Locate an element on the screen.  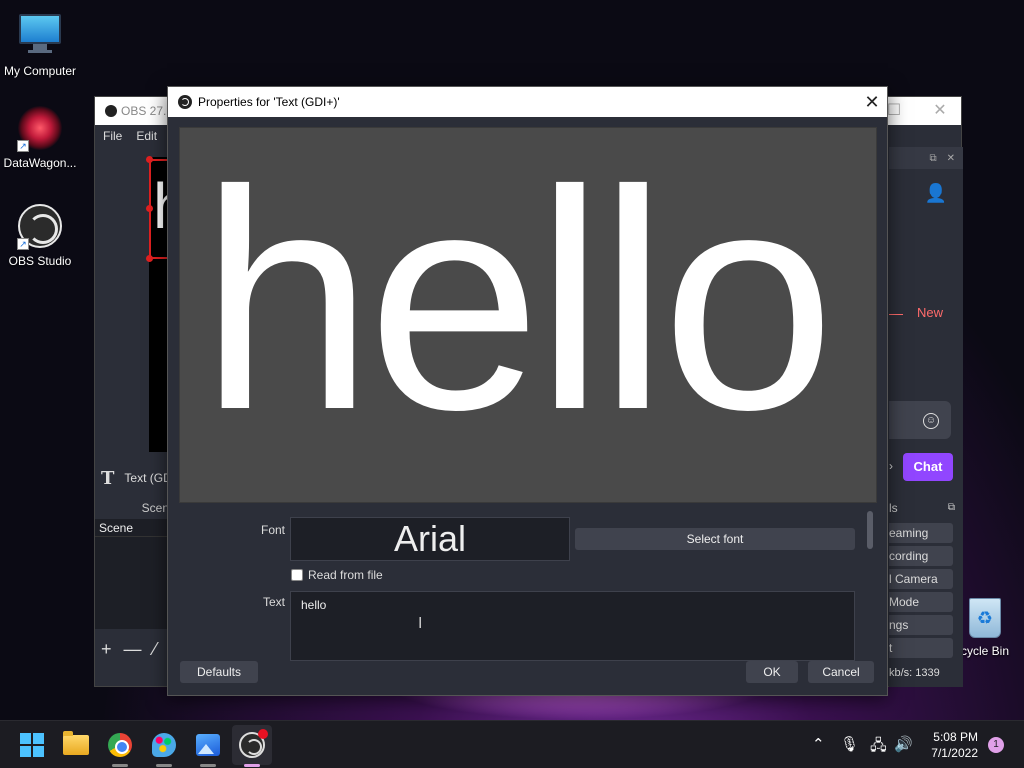
text-cursor-icon: I is located at coordinates (420, 623).